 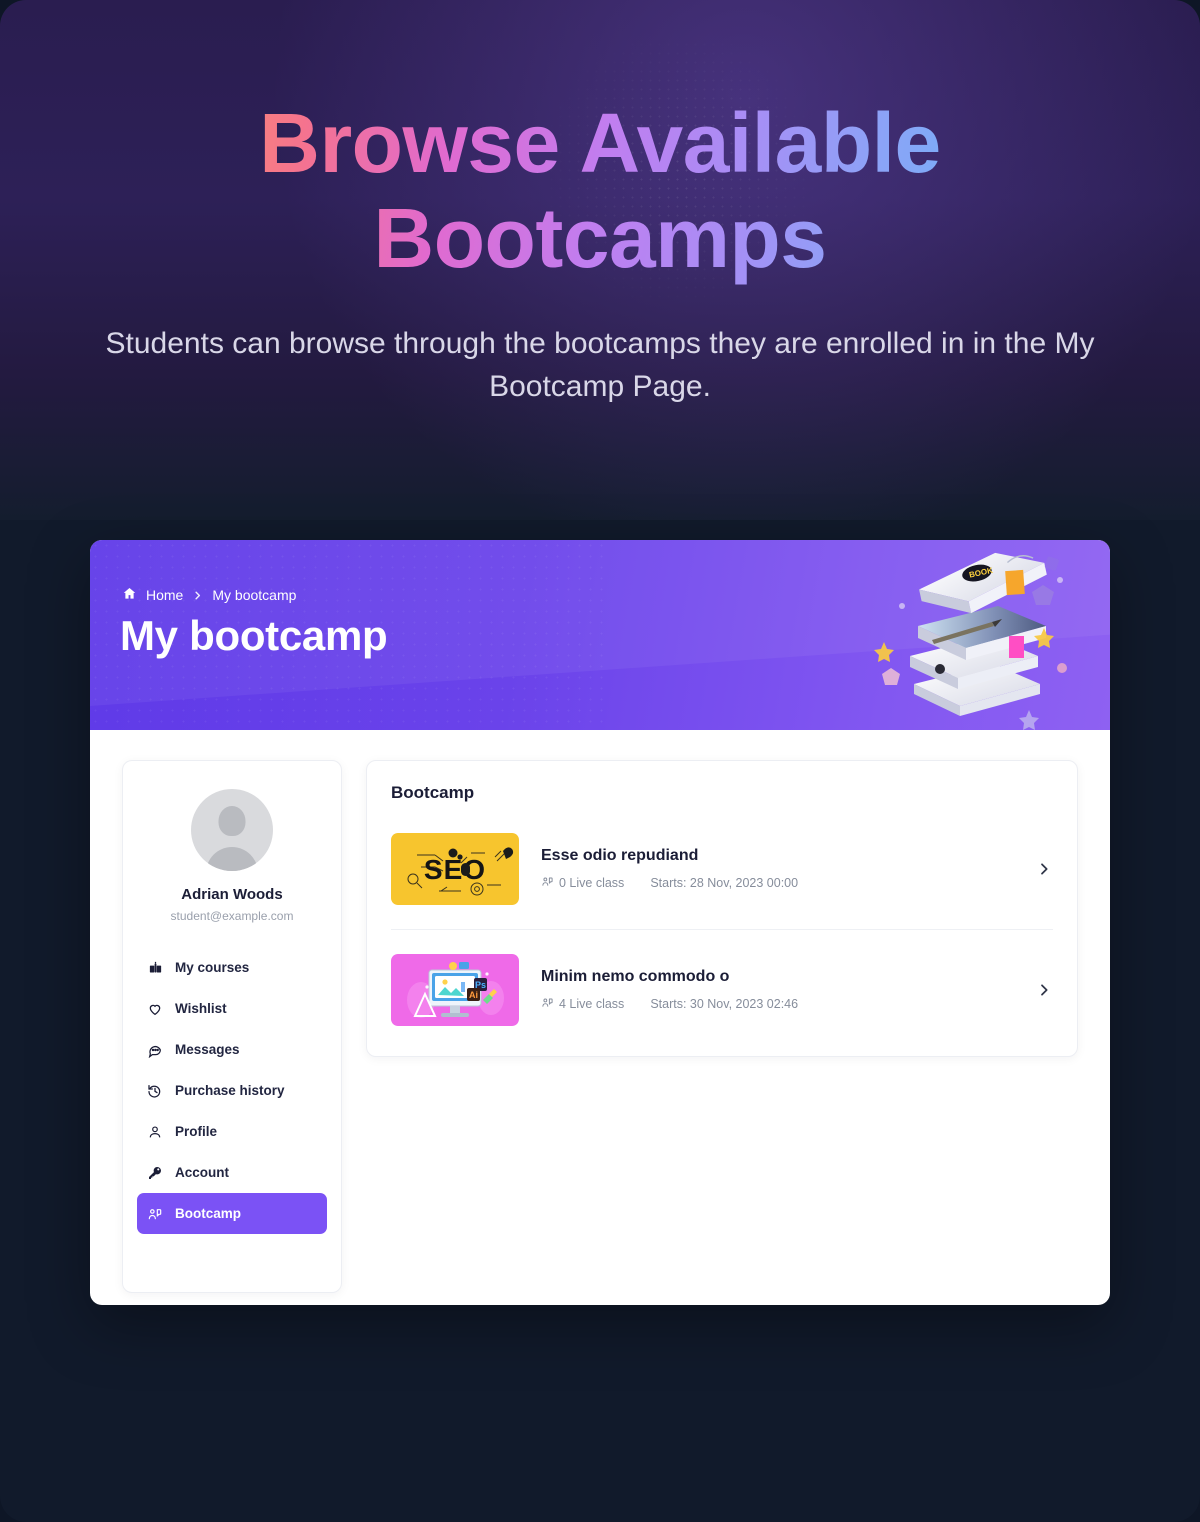 What do you see at coordinates (164, 595) in the screenshot?
I see `breadcrumb-home: Home` at bounding box center [164, 595].